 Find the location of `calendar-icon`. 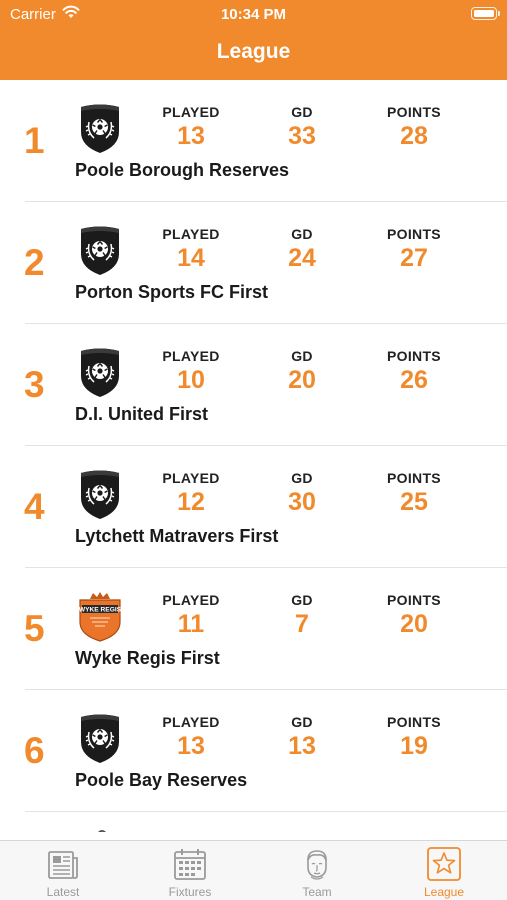

calendar-icon is located at coordinates (190, 864).